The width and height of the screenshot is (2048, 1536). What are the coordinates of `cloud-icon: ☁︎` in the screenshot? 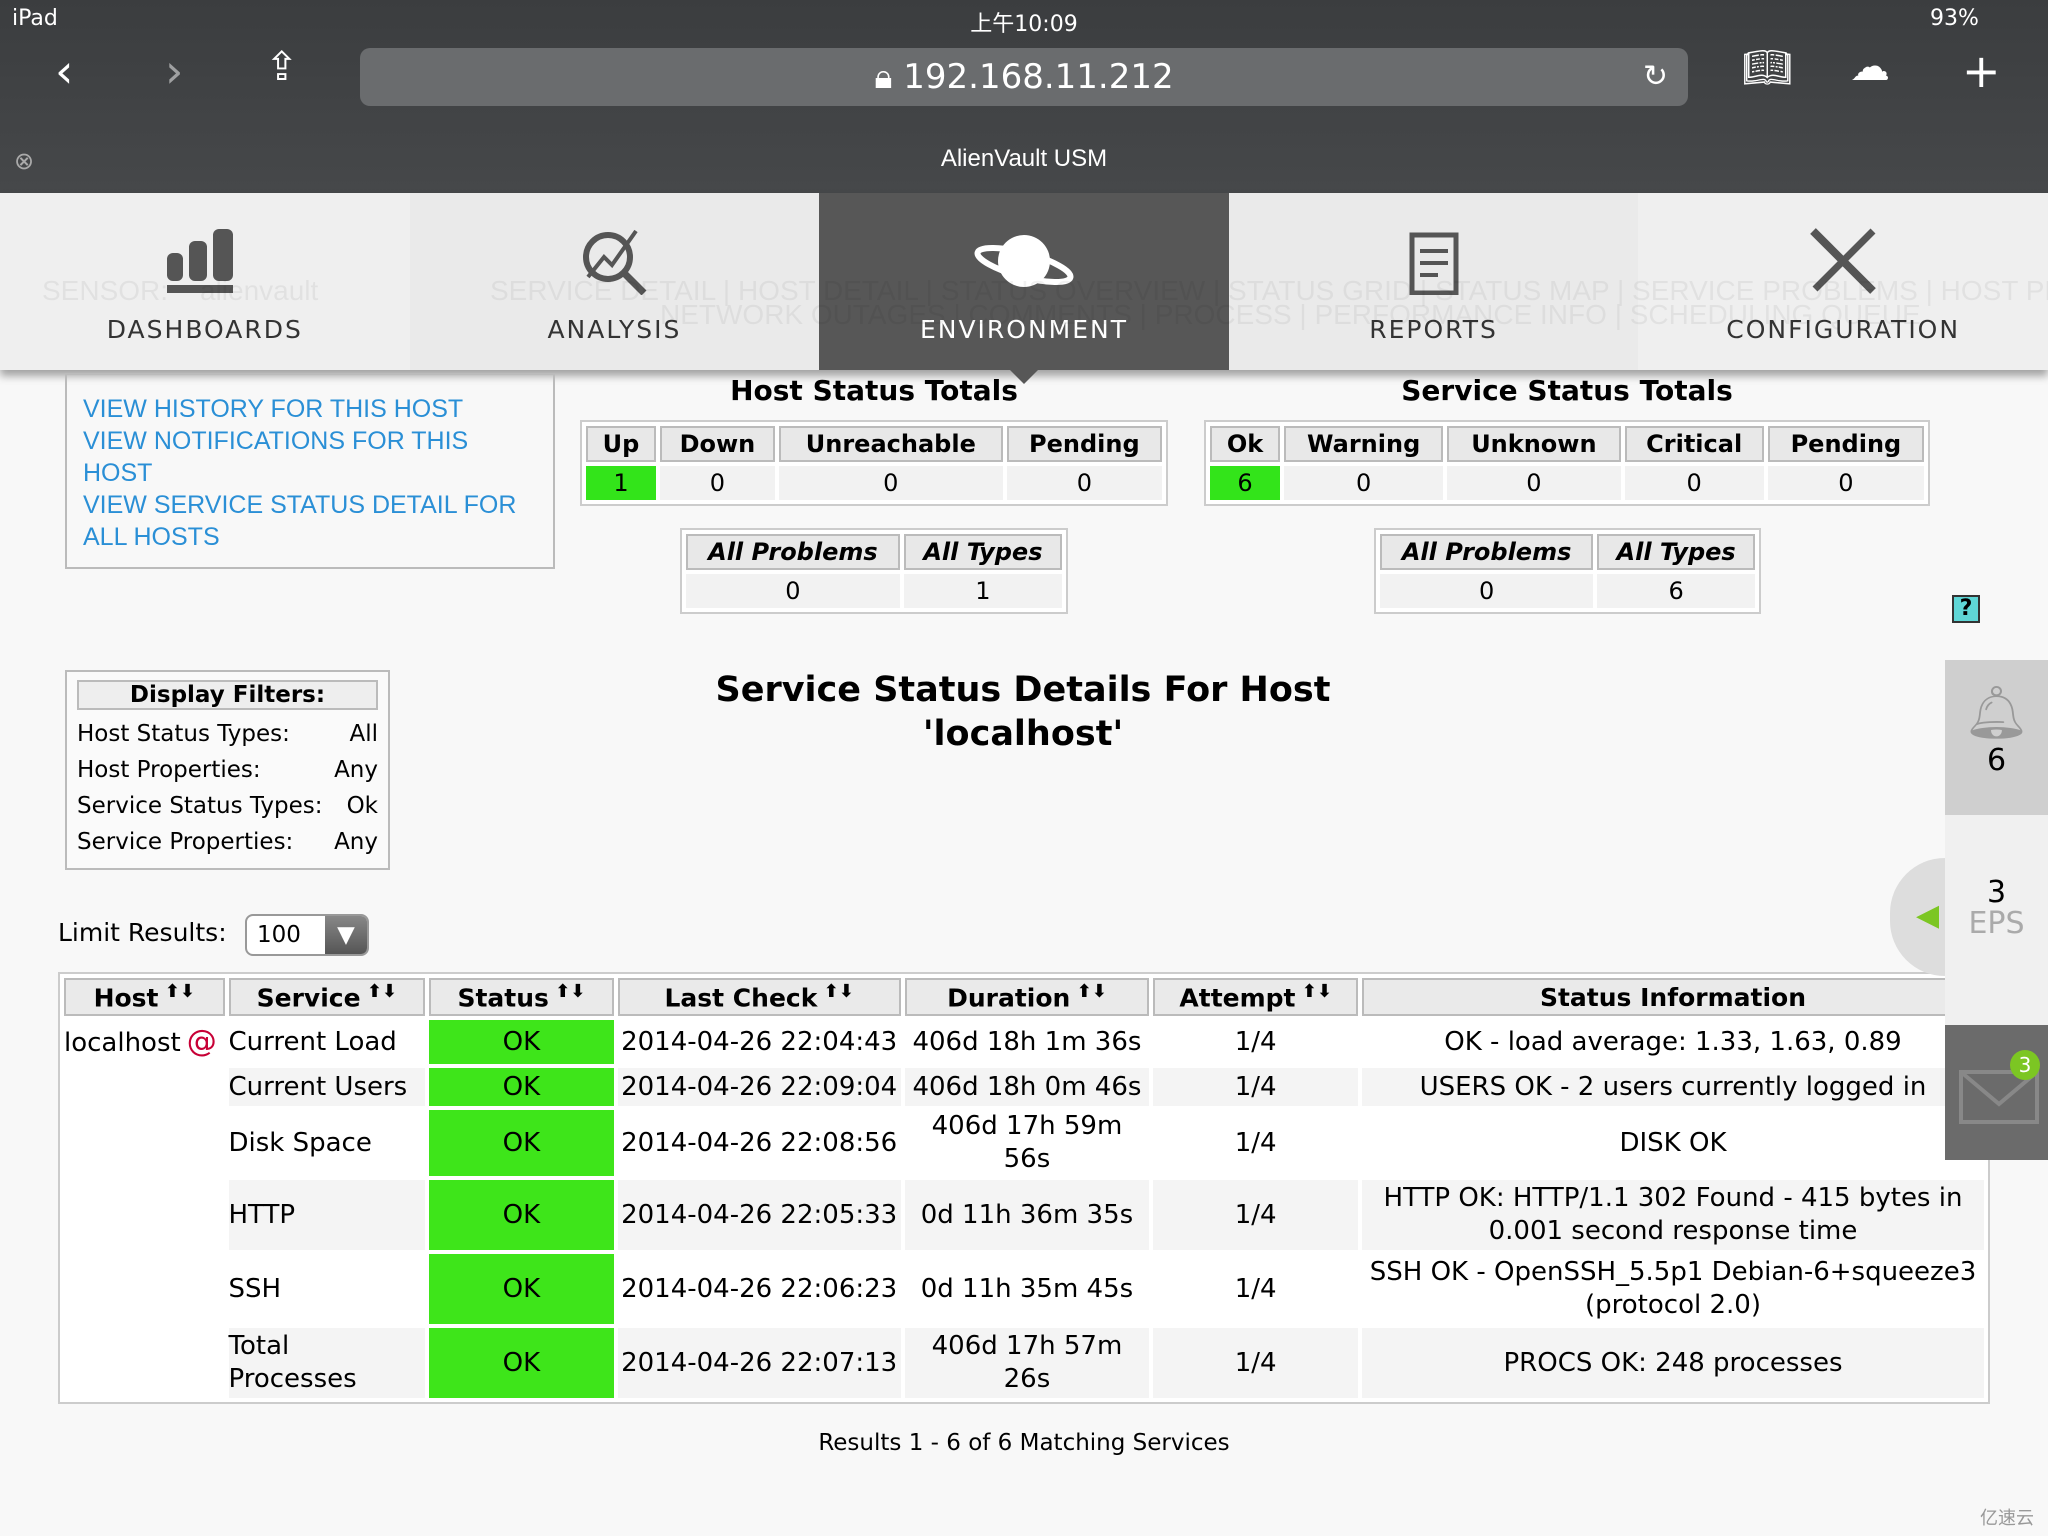 It's located at (1870, 67).